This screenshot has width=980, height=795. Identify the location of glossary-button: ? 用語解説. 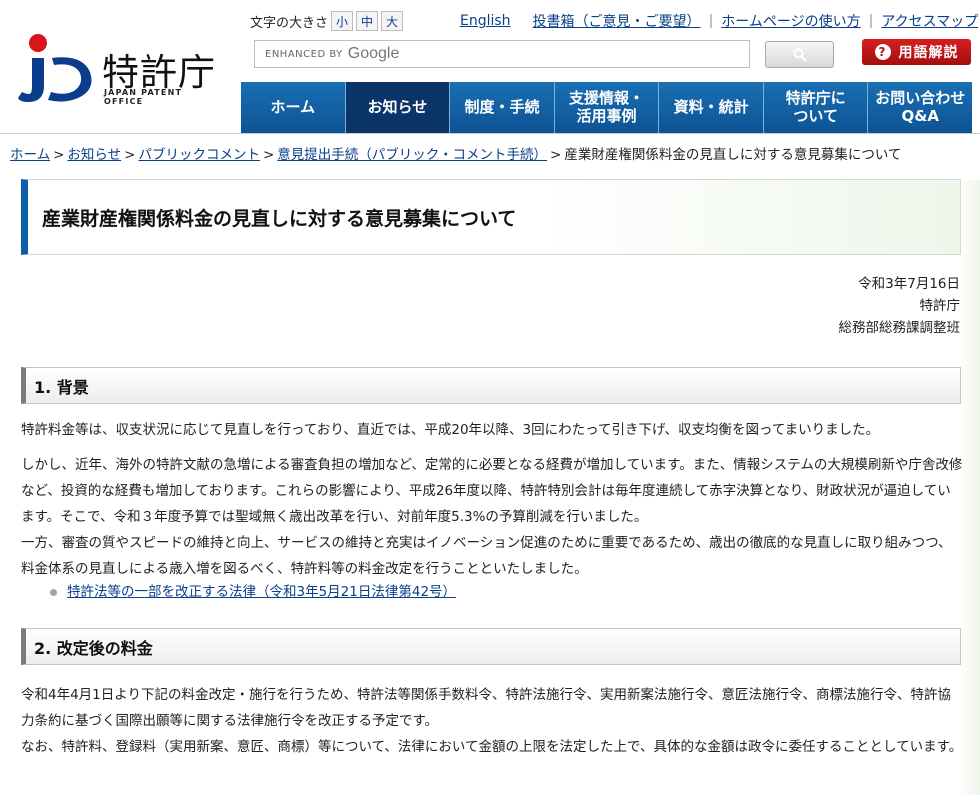
(916, 52).